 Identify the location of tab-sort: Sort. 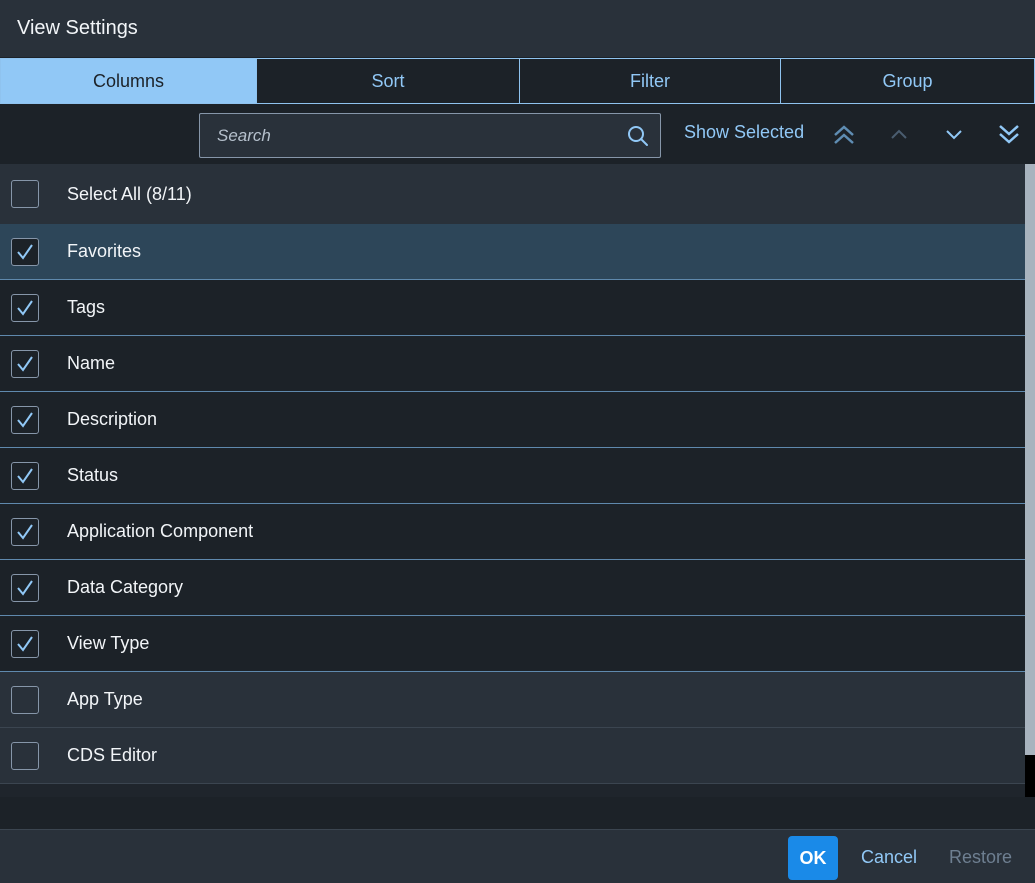
(388, 81).